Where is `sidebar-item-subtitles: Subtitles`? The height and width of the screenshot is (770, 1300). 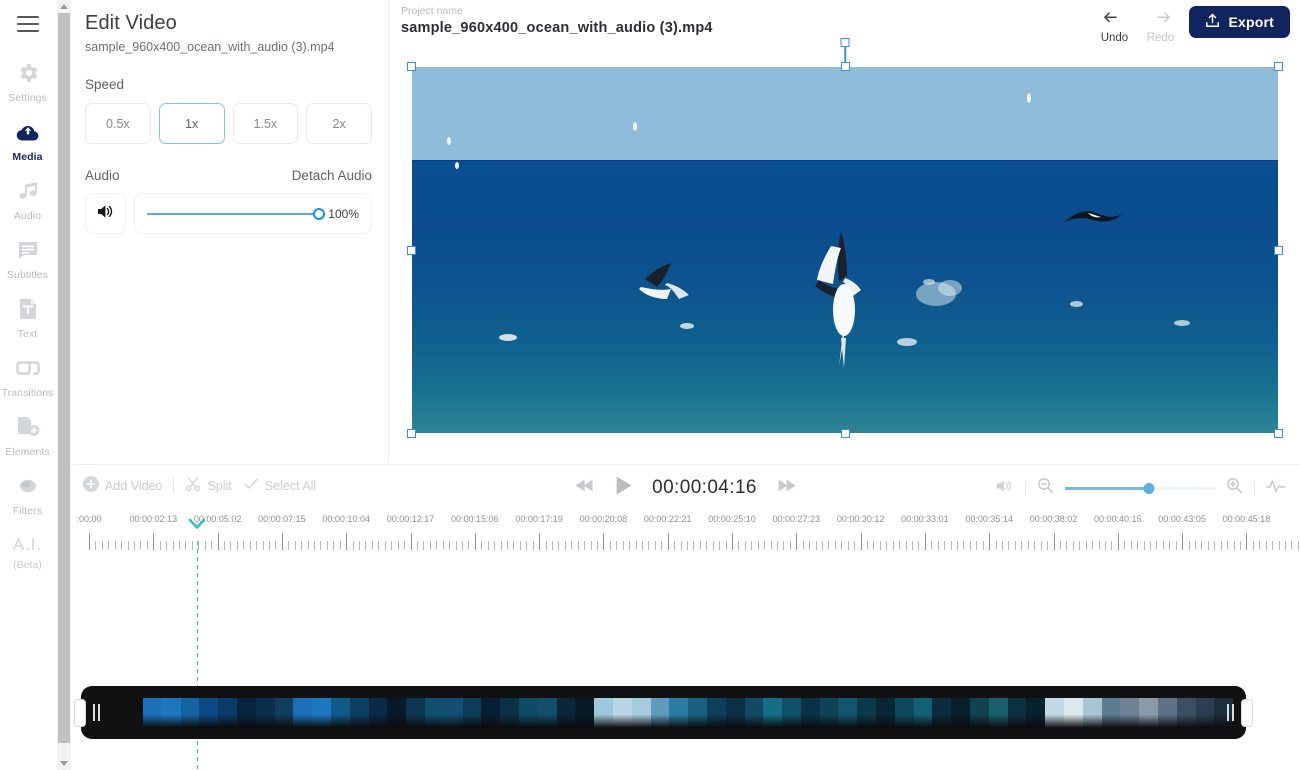
sidebar-item-subtitles: Subtitles is located at coordinates (27, 258).